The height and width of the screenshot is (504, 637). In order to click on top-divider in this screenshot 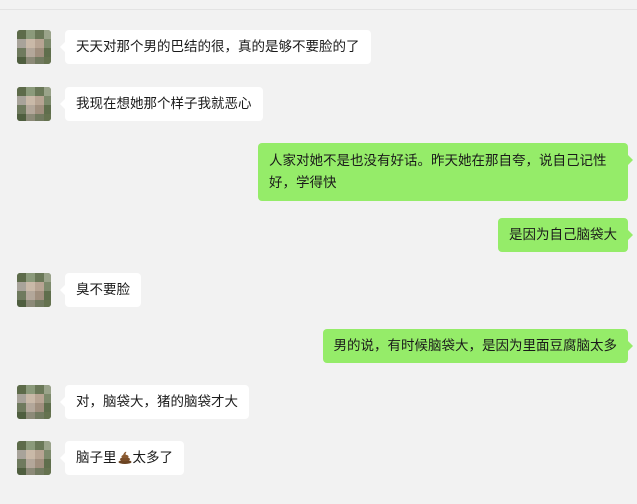, I will do `click(318, 9)`.